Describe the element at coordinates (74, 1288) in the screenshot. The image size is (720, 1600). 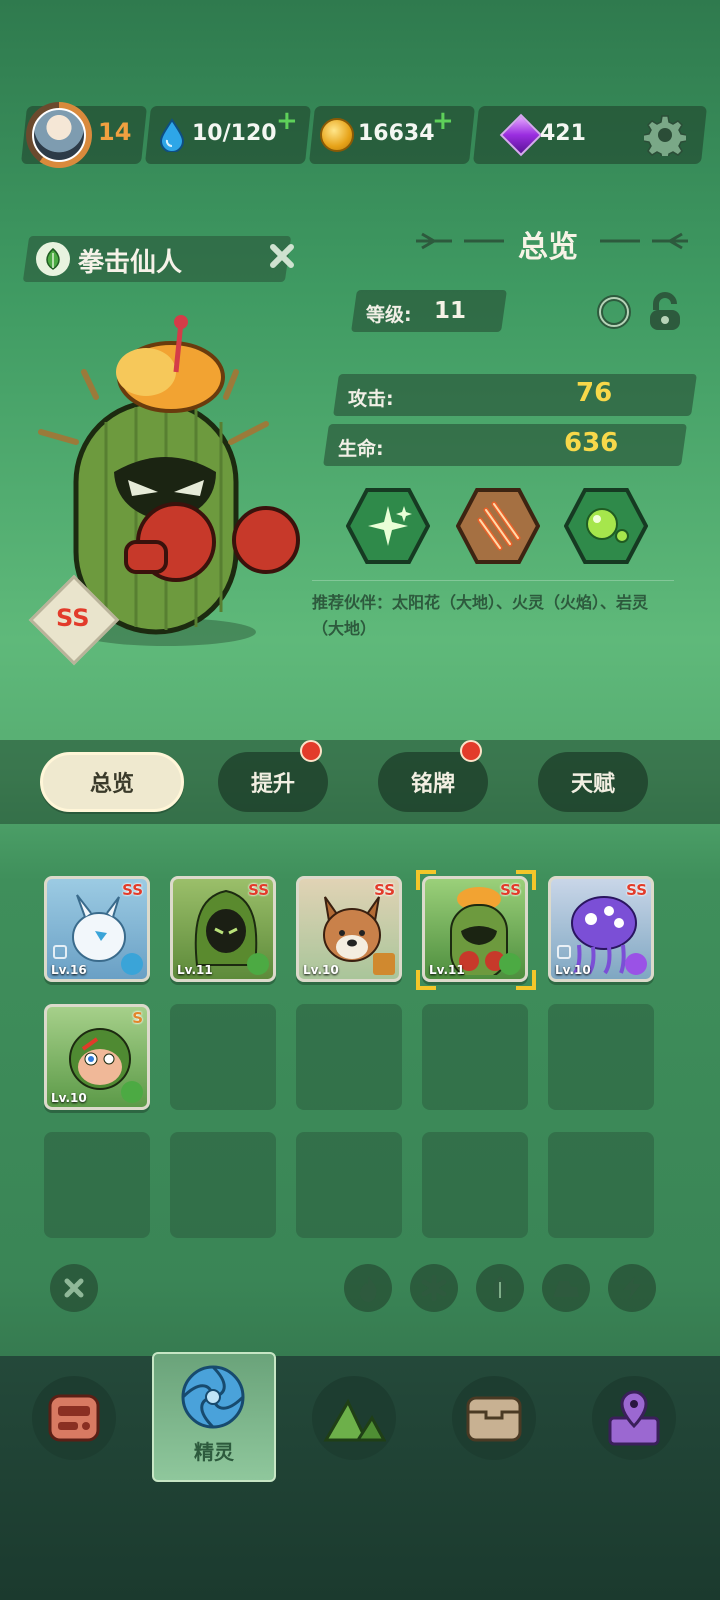
I see `clear-filter-icon` at that location.